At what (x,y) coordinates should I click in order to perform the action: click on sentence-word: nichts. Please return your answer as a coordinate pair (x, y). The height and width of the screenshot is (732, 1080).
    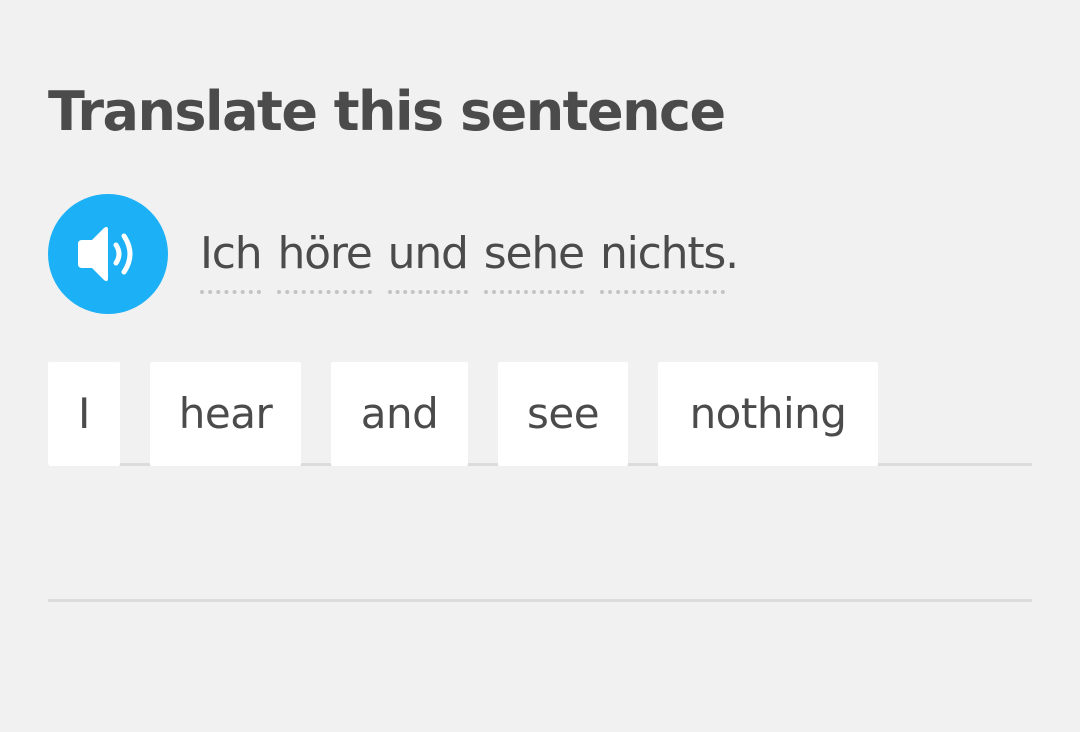
    Looking at the image, I should click on (662, 259).